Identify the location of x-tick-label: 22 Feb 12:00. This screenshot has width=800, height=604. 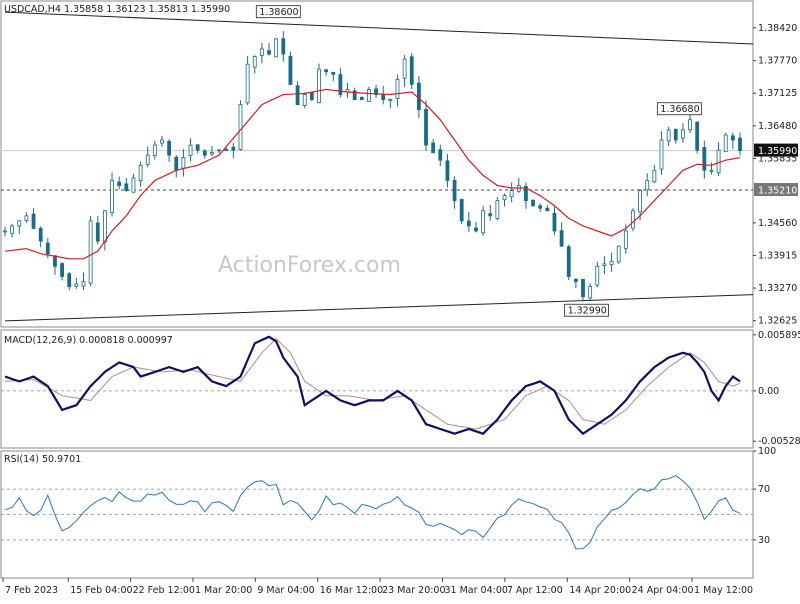
(164, 590).